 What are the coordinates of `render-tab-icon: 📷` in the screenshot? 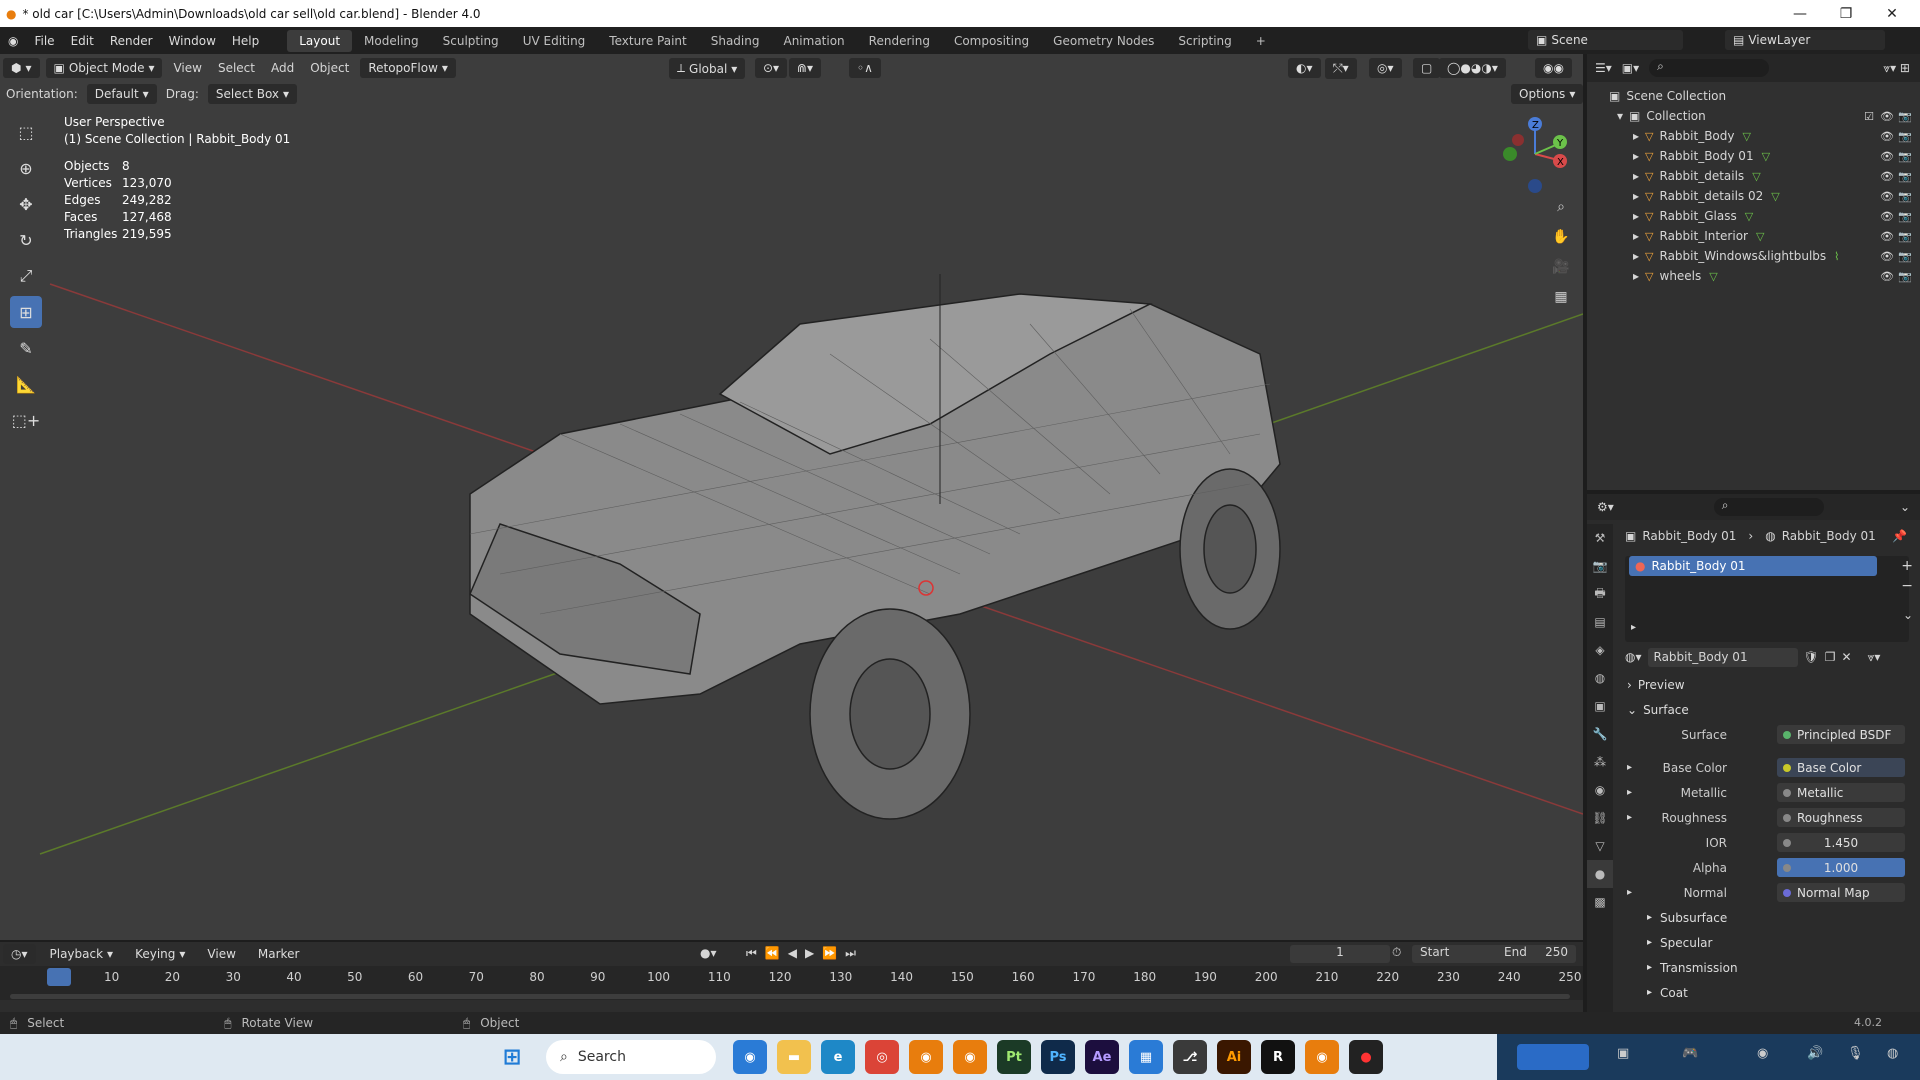 It's located at (1600, 566).